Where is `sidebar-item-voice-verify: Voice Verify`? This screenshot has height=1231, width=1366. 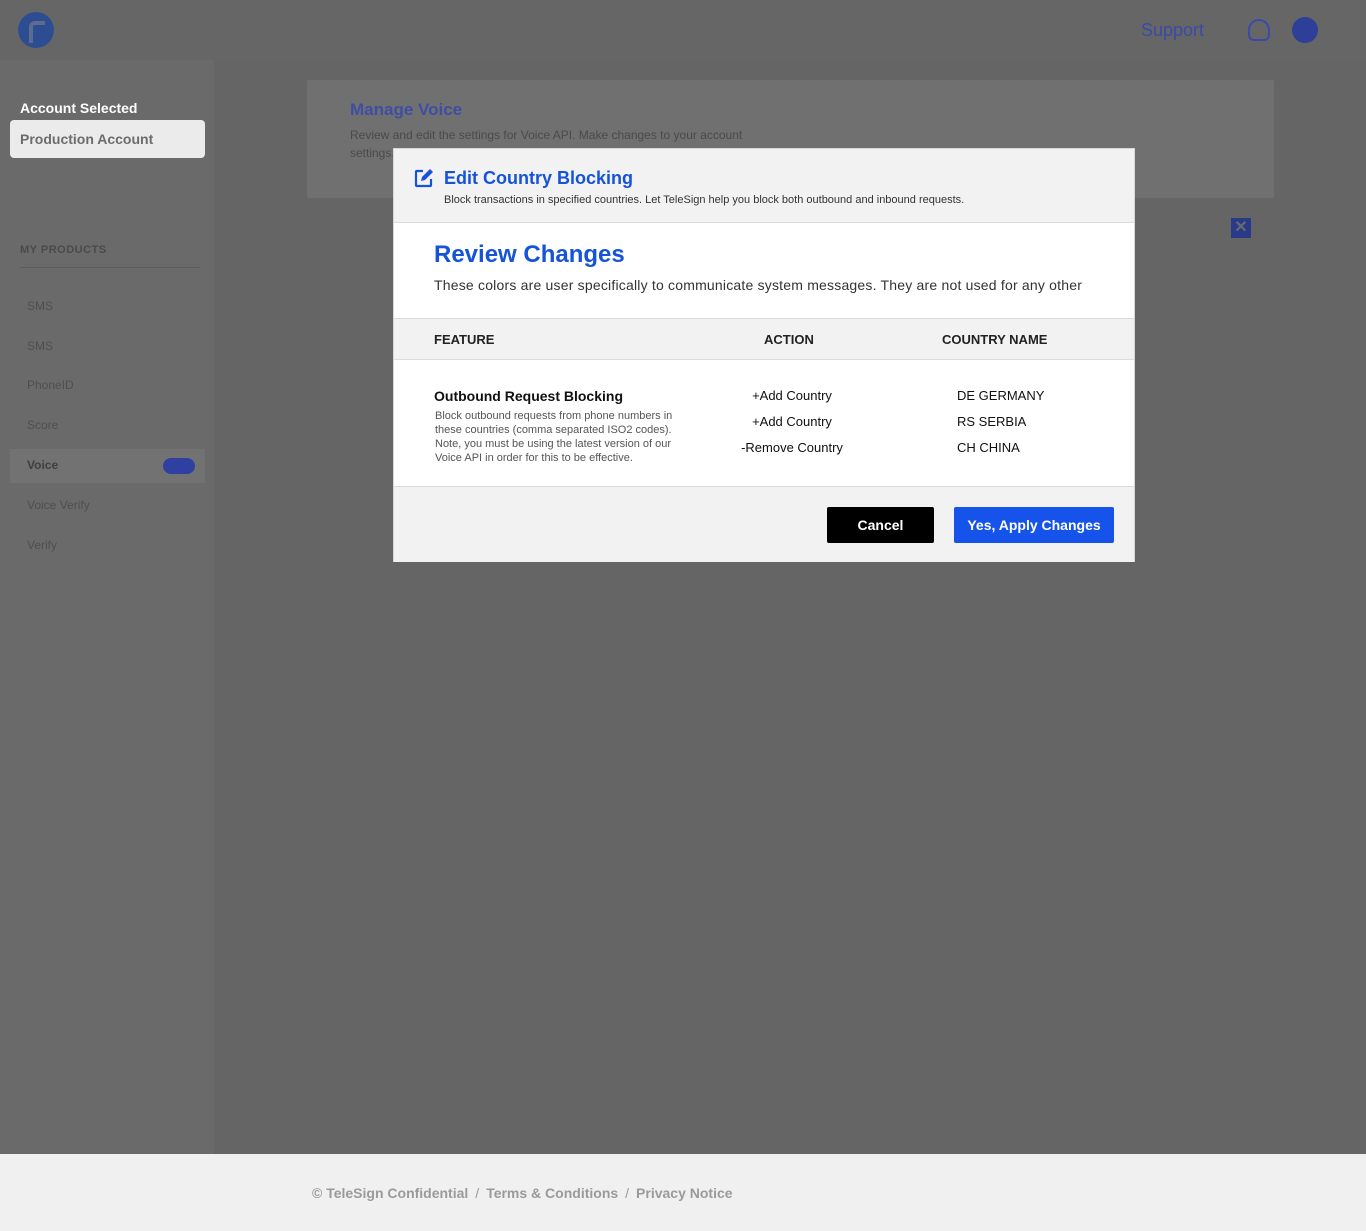 sidebar-item-voice-verify: Voice Verify is located at coordinates (107, 506).